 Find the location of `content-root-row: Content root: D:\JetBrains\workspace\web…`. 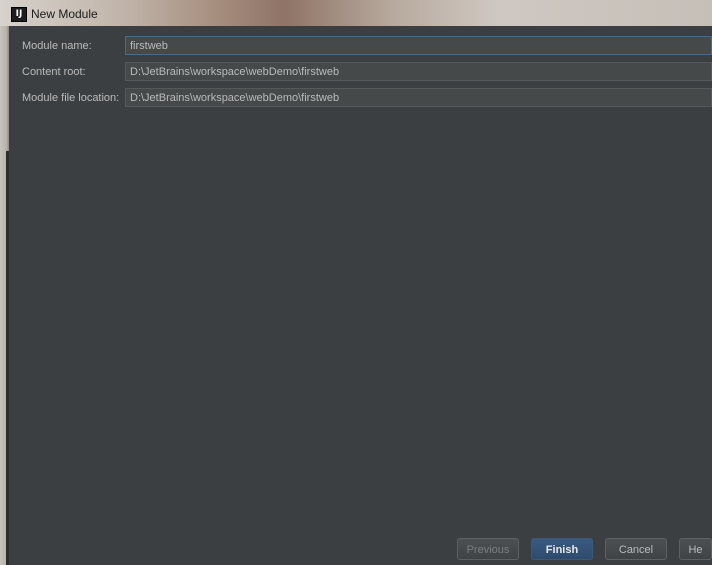

content-root-row: Content root: D:\JetBrains\workspace\web… is located at coordinates (360, 72).